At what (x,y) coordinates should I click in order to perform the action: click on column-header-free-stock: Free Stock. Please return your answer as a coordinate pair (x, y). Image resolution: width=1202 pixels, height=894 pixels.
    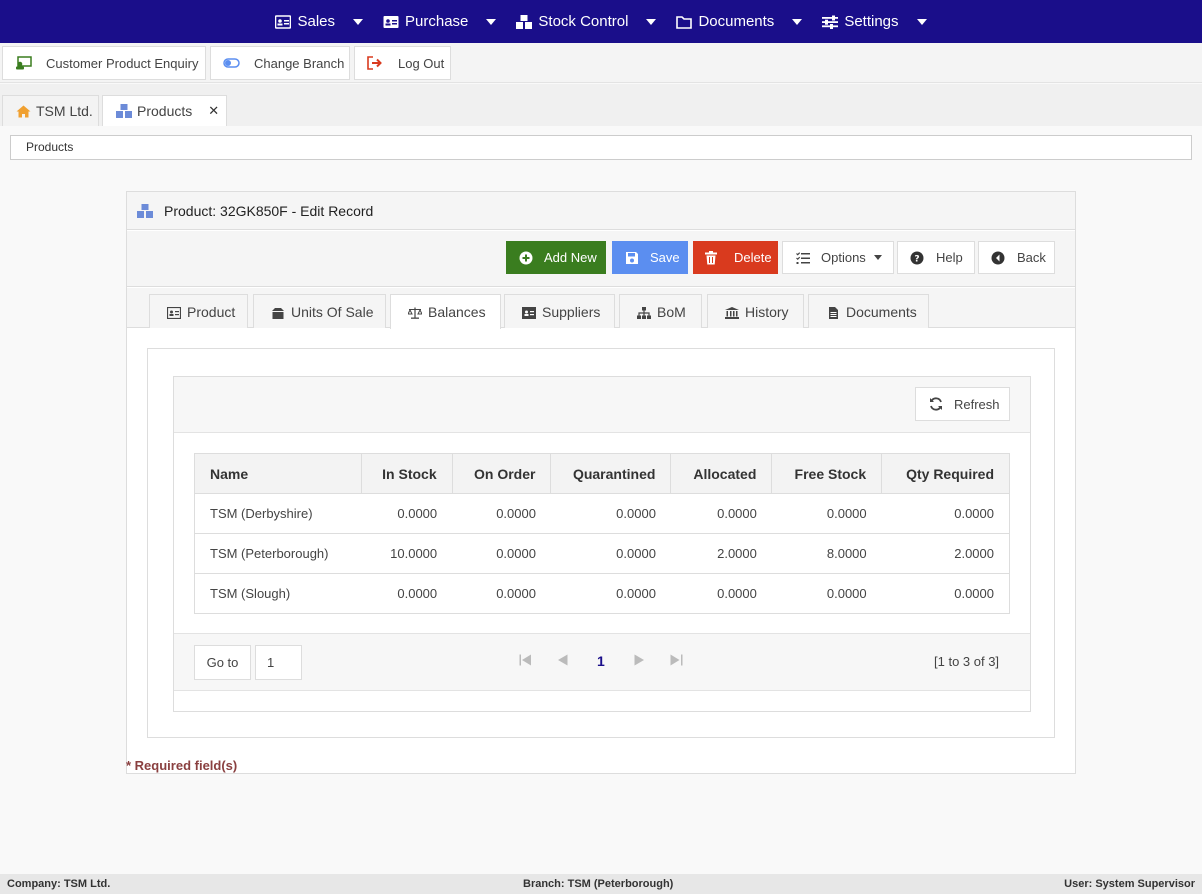
    Looking at the image, I should click on (827, 473).